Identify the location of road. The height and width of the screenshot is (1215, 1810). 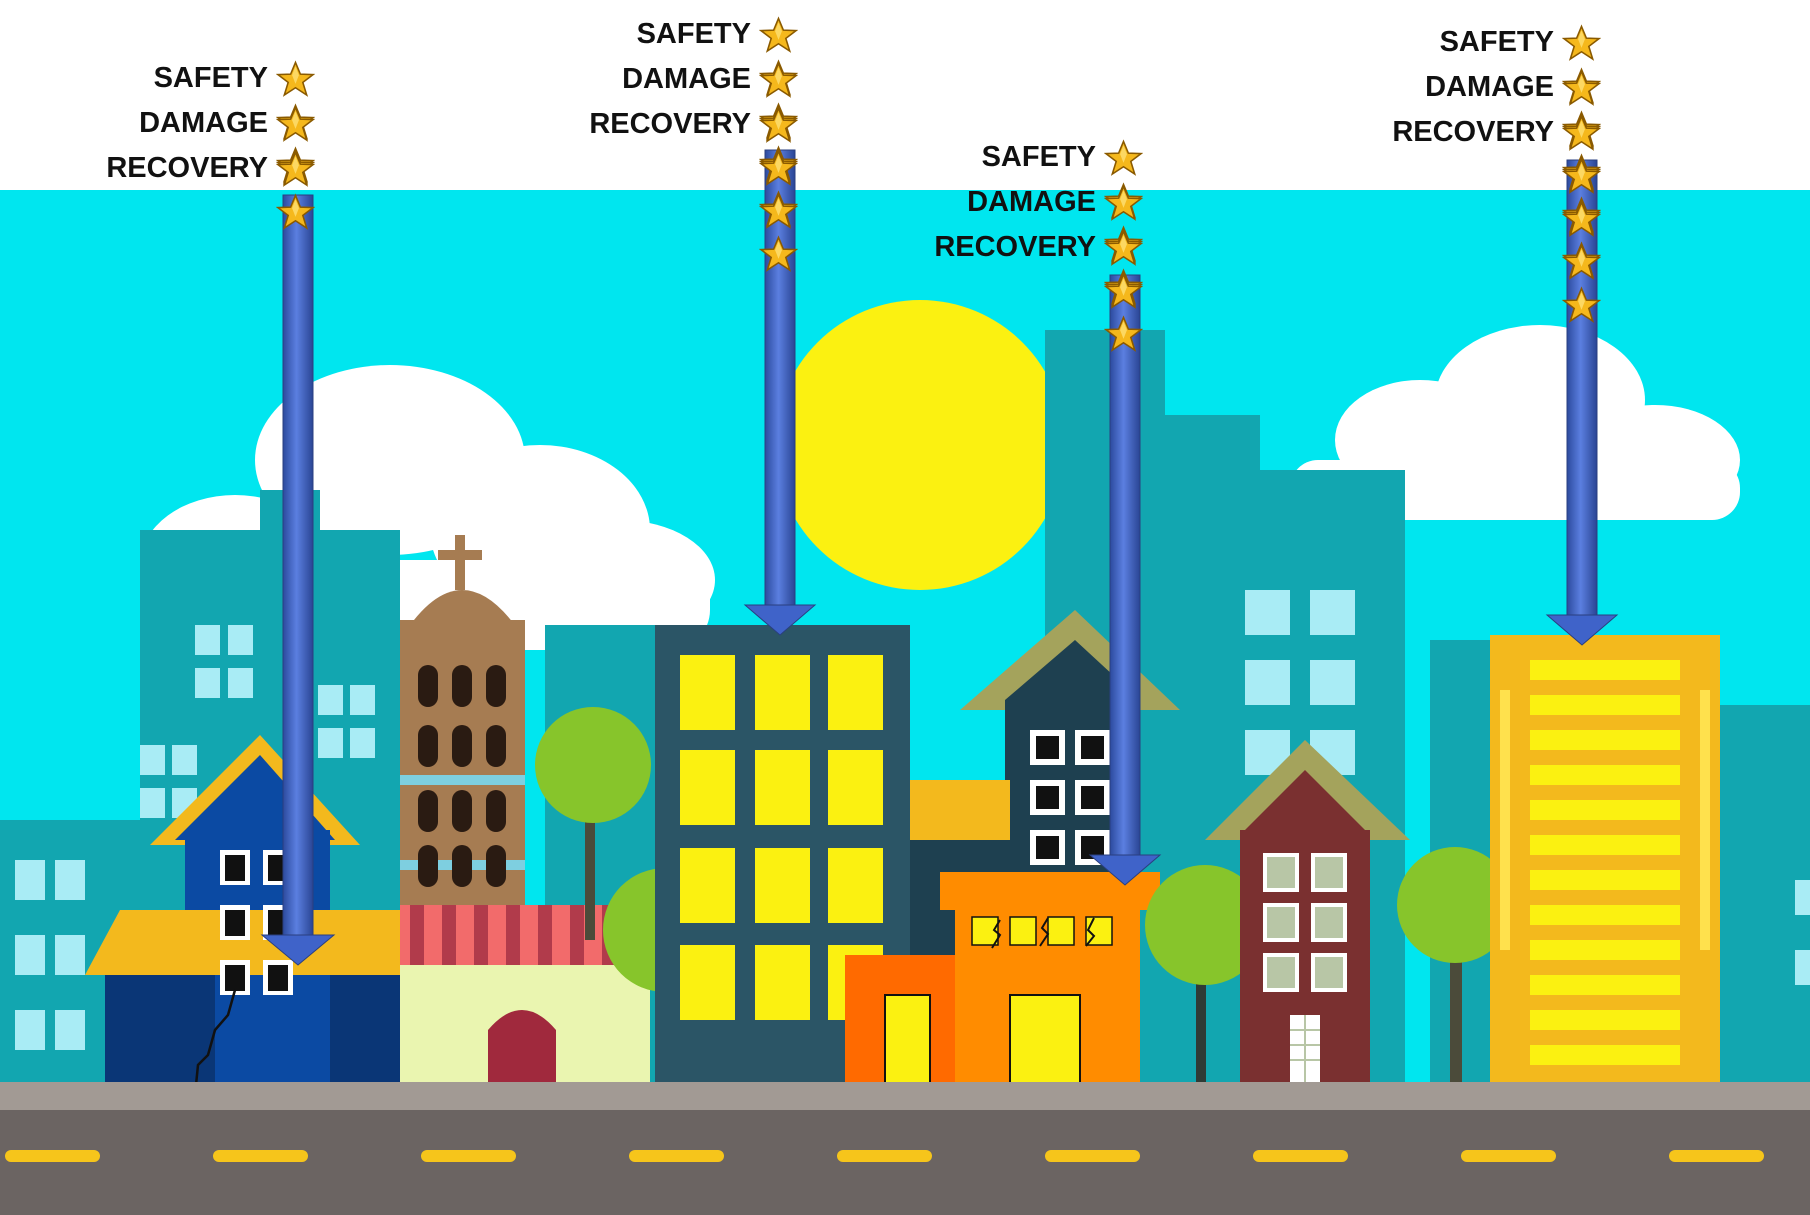
(905, 1148).